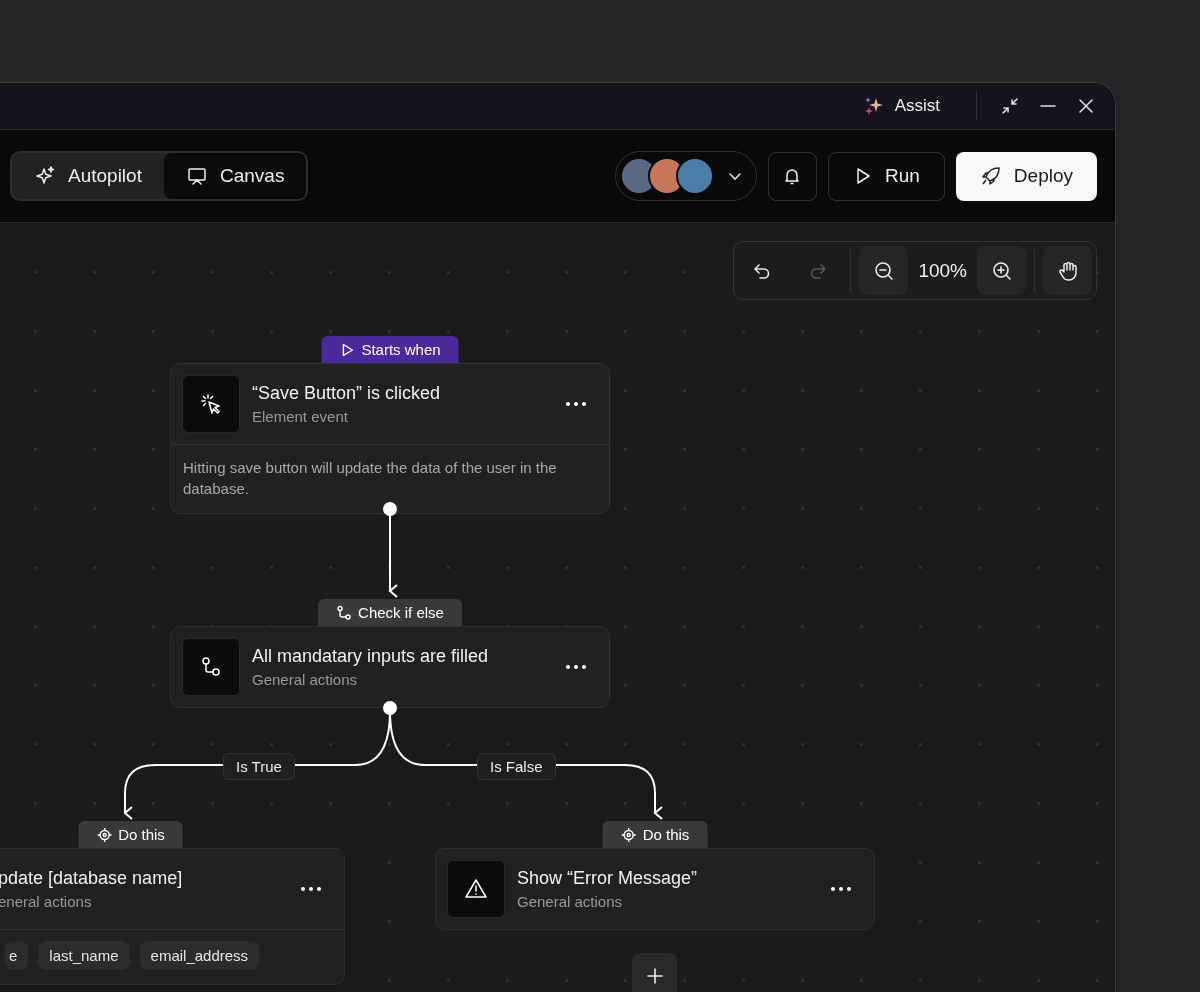  What do you see at coordinates (792, 176) in the screenshot?
I see `notifications-button` at bounding box center [792, 176].